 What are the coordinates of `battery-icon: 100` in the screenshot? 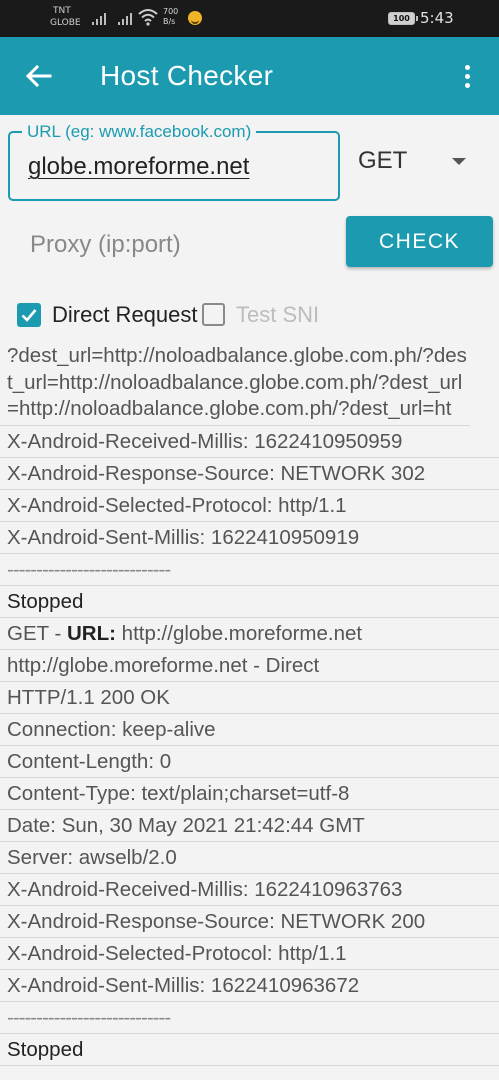 It's located at (403, 18).